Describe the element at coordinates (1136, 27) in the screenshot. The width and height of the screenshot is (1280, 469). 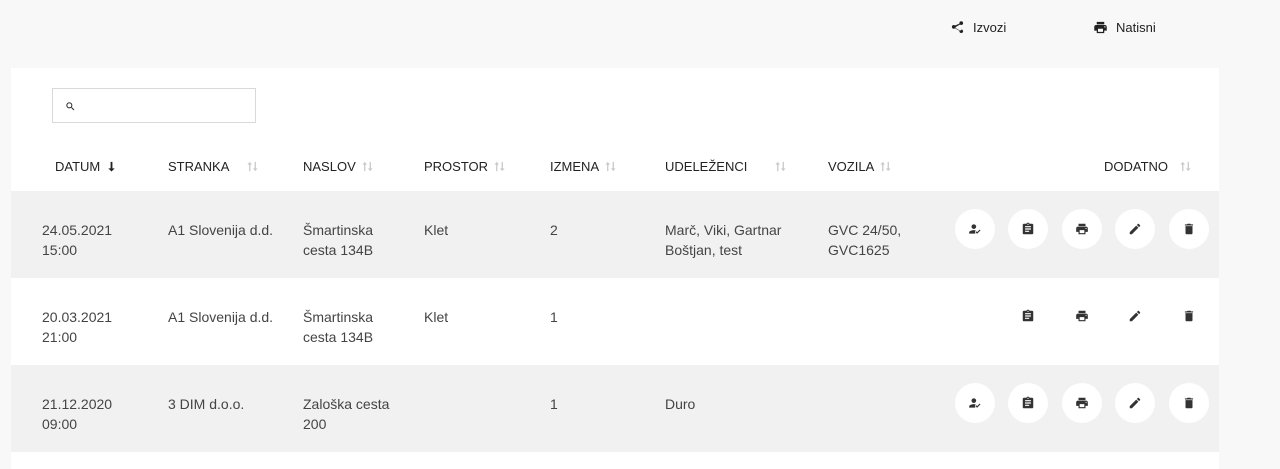
I see `print-label: Natisni` at that location.